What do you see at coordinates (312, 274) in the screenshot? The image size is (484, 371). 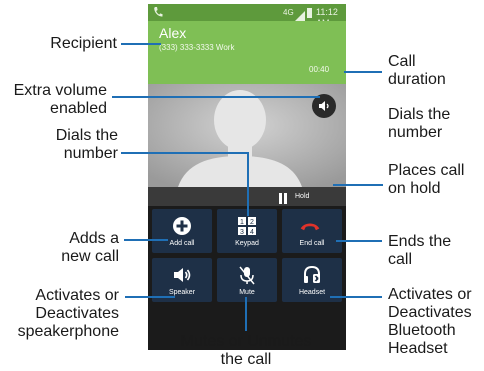 I see `headset-icon` at bounding box center [312, 274].